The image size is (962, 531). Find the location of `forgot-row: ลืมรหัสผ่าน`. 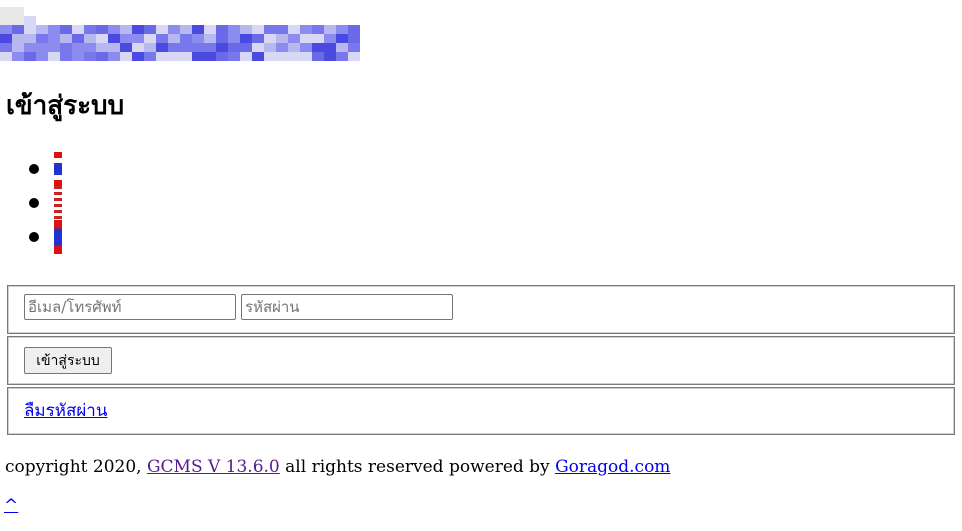

forgot-row: ลืมรหัสผ่าน is located at coordinates (481, 411).